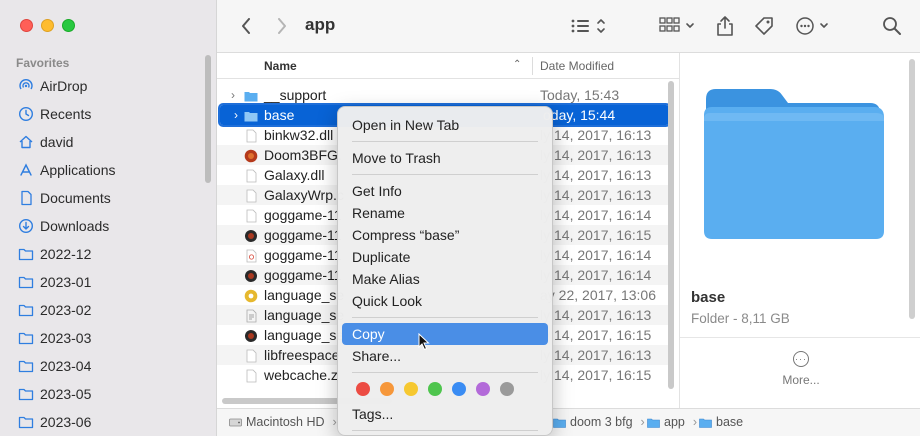 The height and width of the screenshot is (436, 920). I want to click on sidebar-item-applications: Applications, so click(102, 170).